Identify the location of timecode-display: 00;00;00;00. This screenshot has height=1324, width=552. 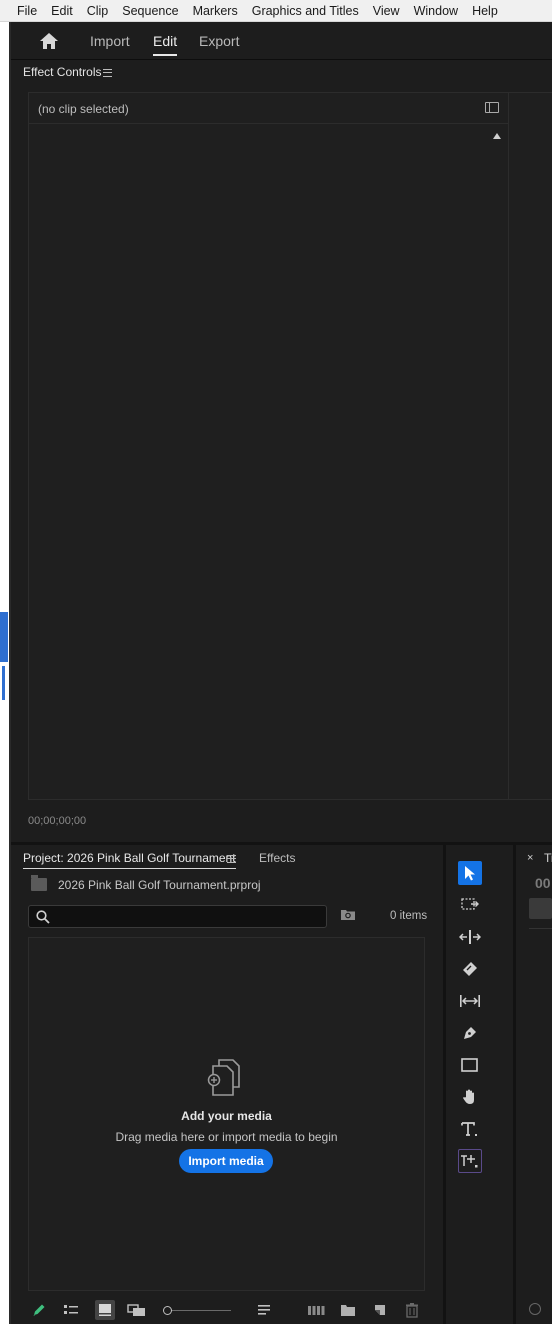
(57, 821).